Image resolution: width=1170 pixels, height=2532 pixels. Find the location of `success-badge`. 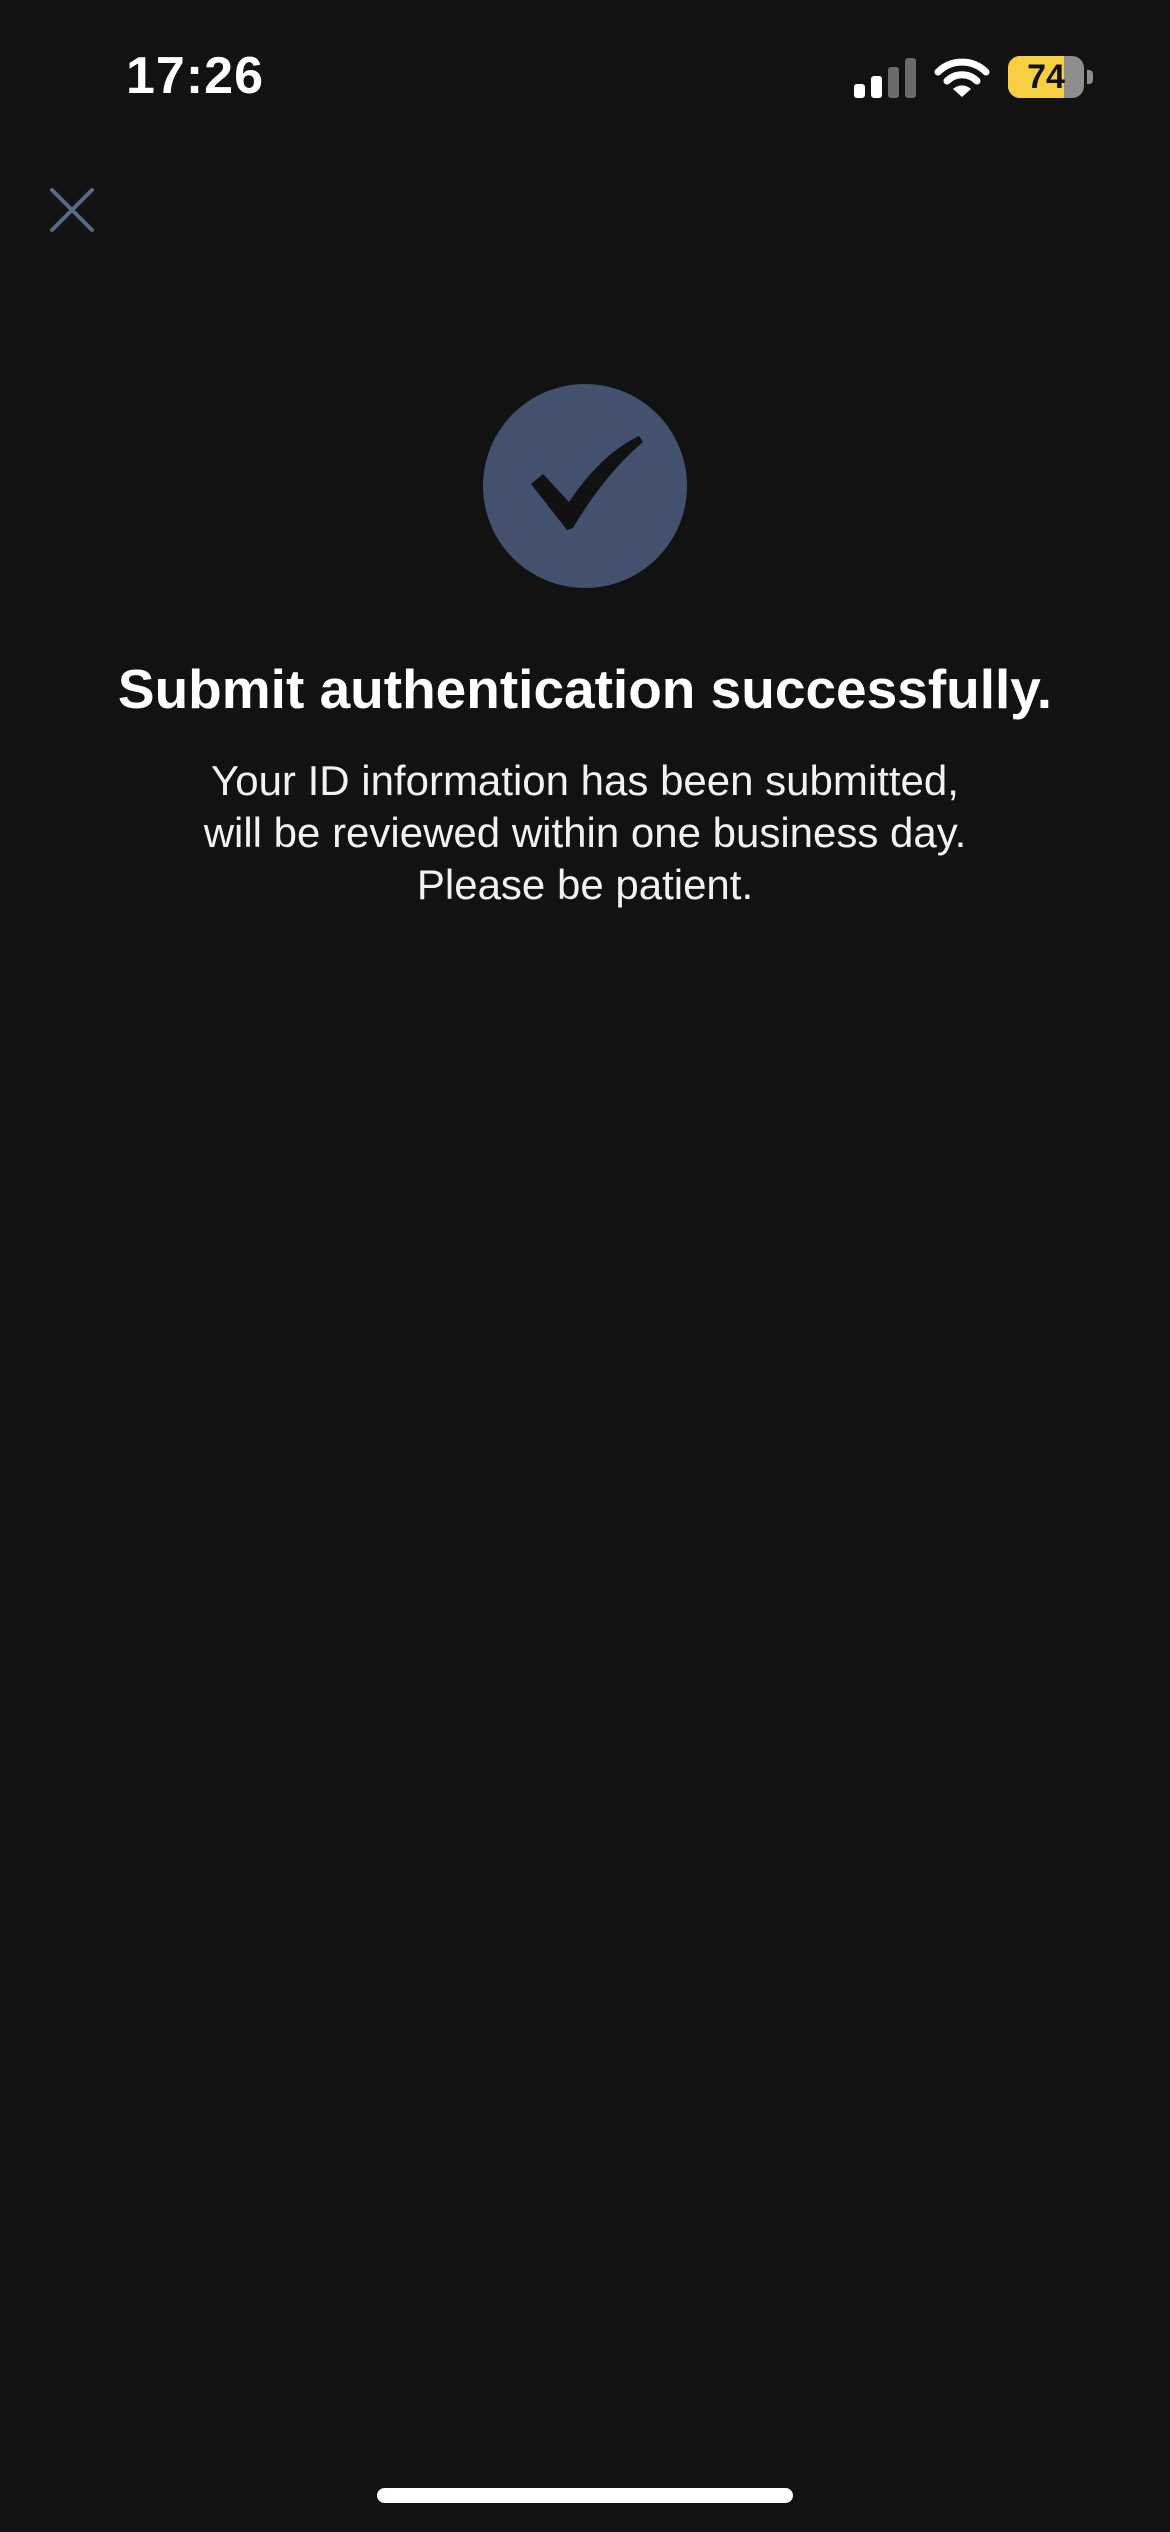

success-badge is located at coordinates (585, 486).